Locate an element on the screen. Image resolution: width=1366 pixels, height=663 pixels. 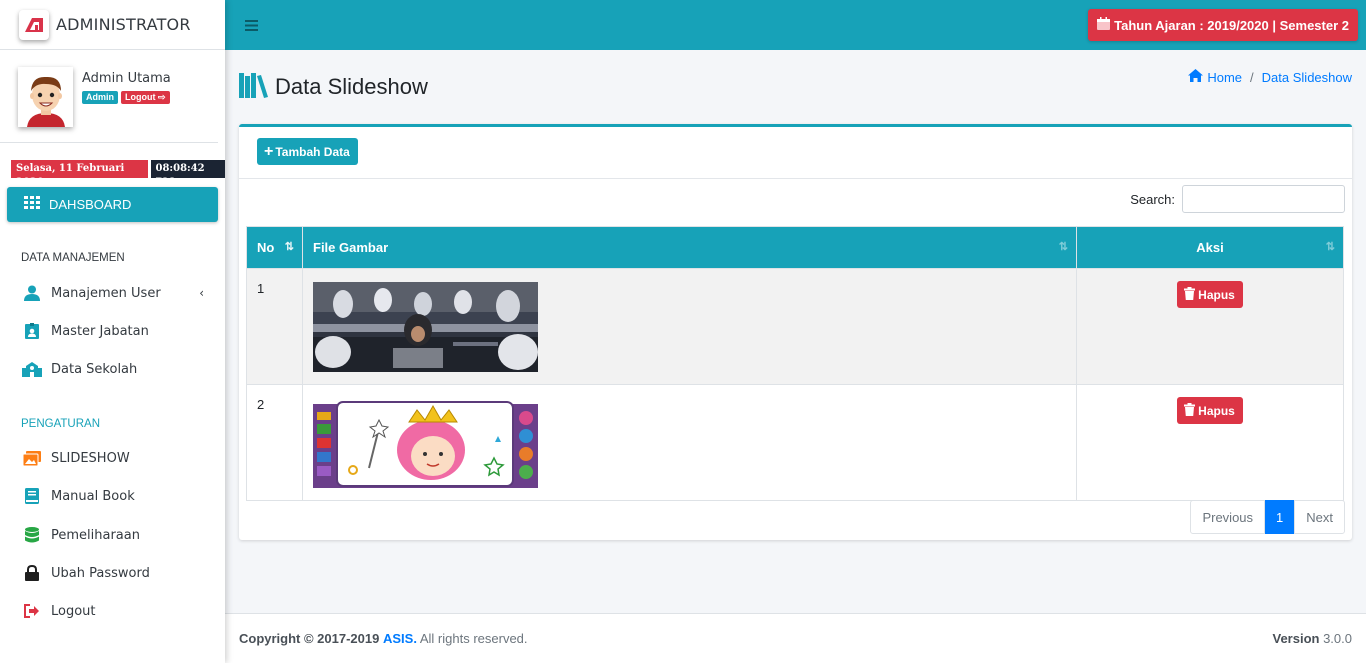
user-name: Admin Utama is located at coordinates (126, 78).